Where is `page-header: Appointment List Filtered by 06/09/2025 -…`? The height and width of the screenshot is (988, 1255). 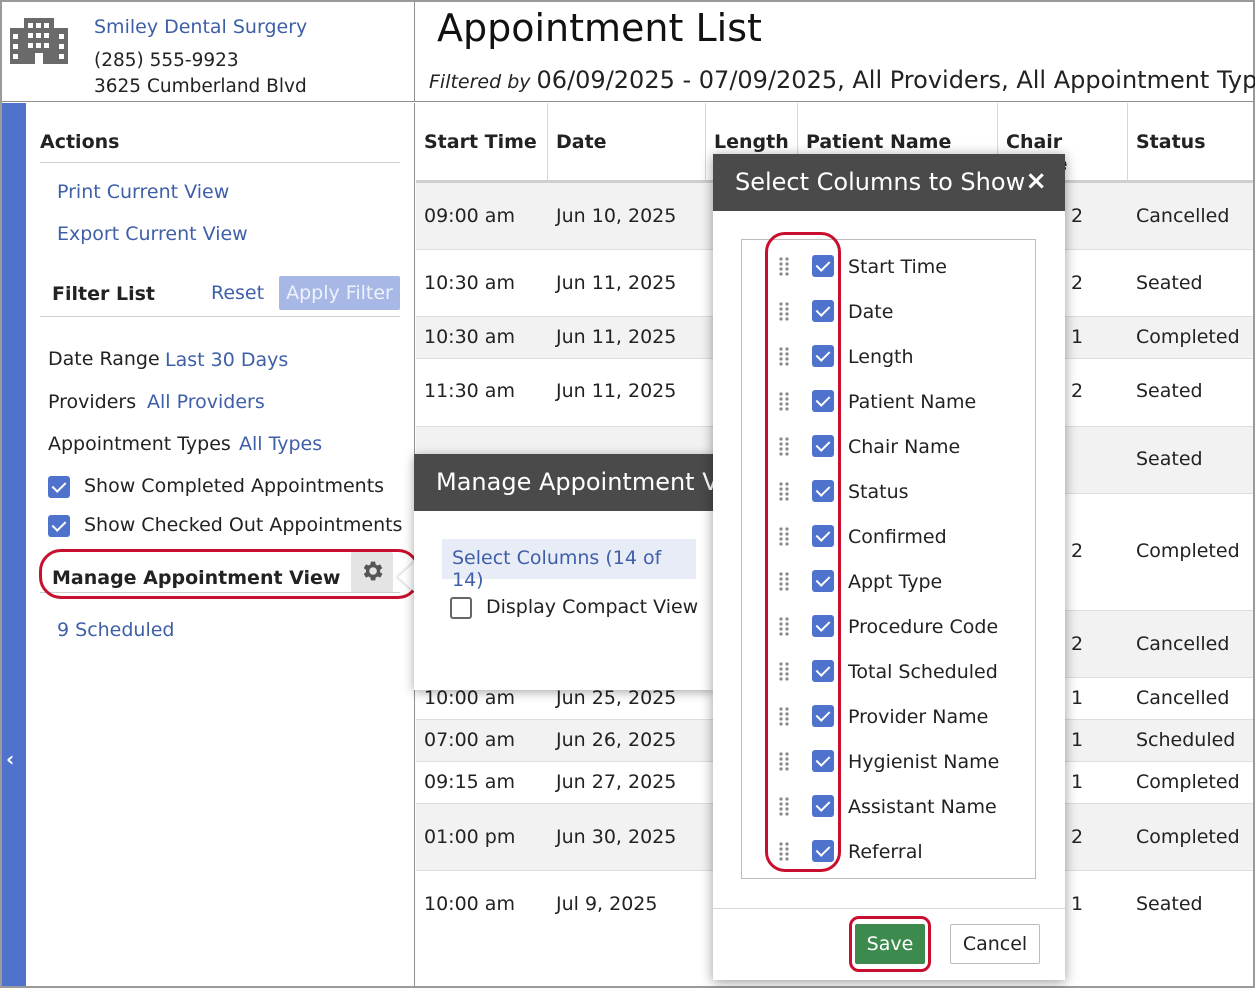
page-header: Appointment List Filtered by 06/09/2025 -… is located at coordinates (835, 52).